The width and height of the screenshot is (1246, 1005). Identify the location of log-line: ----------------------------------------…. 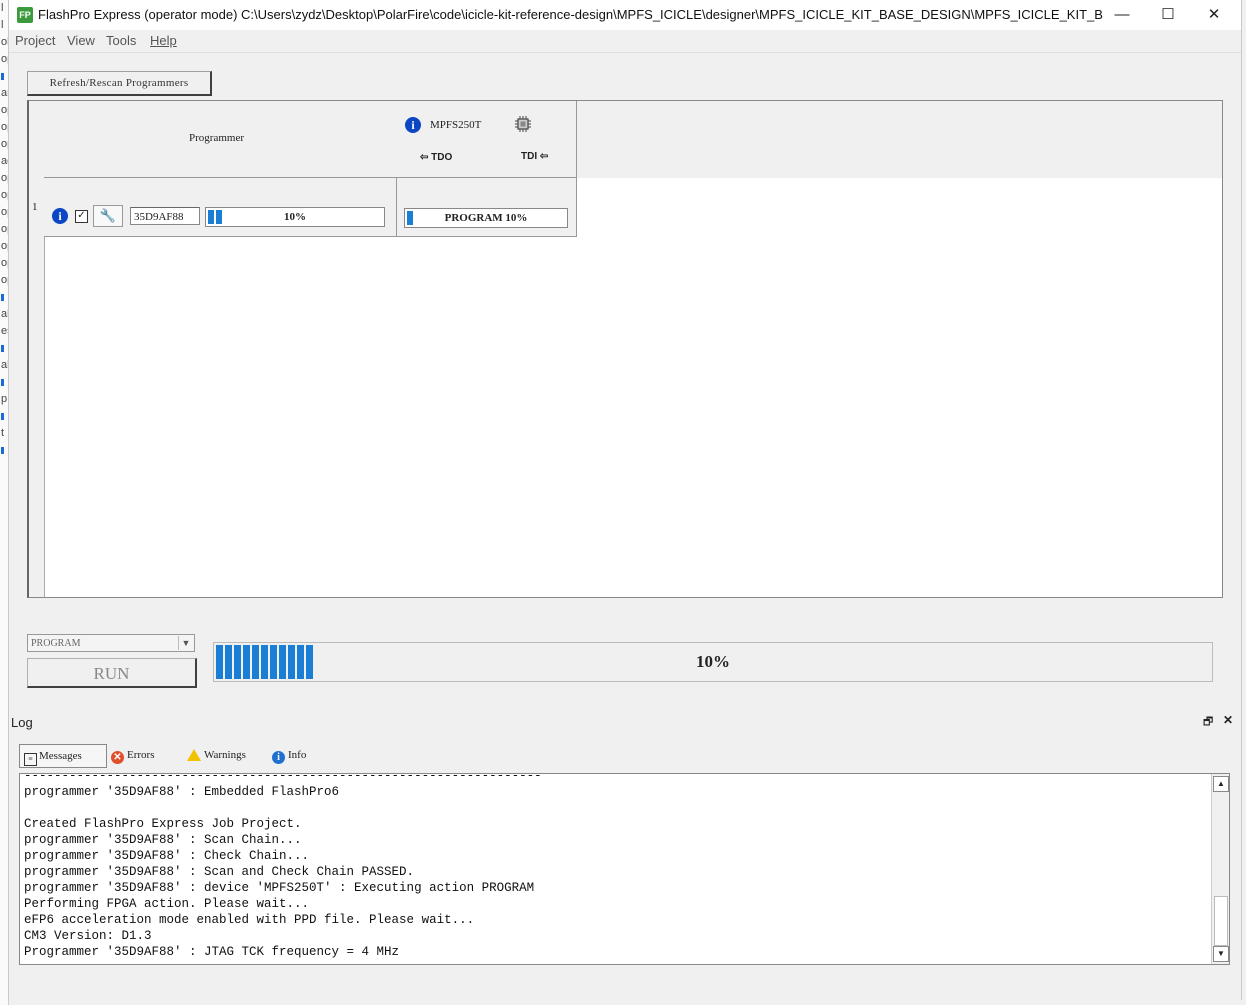
(283, 778).